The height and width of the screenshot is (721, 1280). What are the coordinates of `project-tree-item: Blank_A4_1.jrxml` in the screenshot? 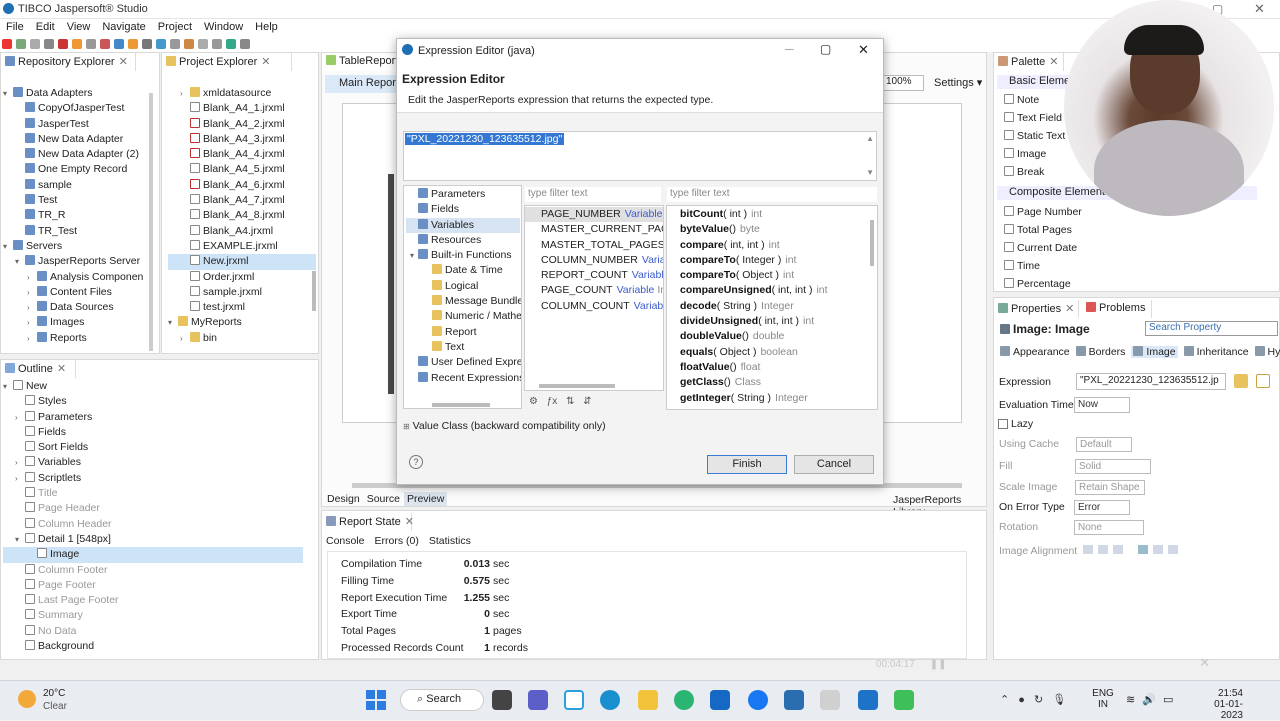 It's located at (242, 108).